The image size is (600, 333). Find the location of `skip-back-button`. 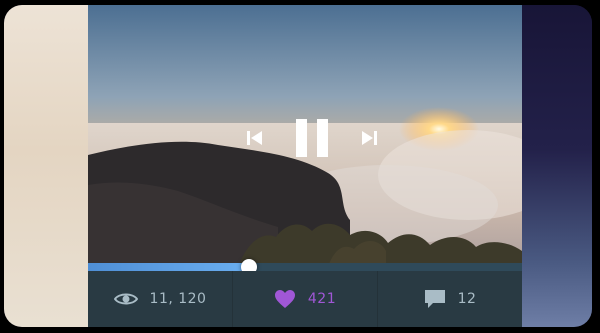

skip-back-button is located at coordinates (255, 138).